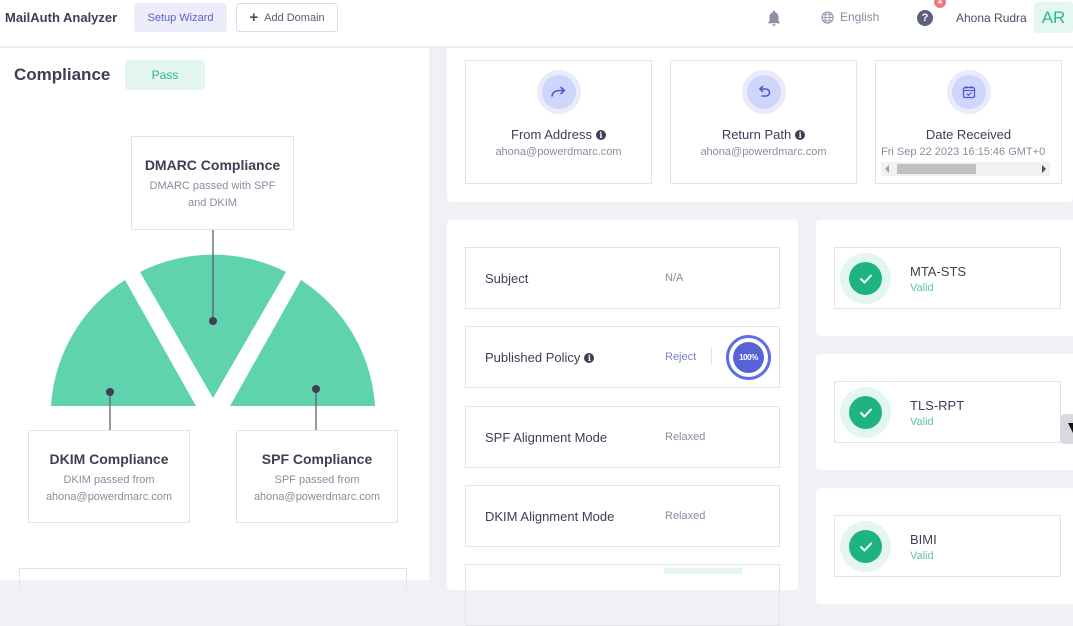 Image resolution: width=1073 pixels, height=626 pixels. Describe the element at coordinates (622, 595) in the screenshot. I see `detail-row-next` at that location.